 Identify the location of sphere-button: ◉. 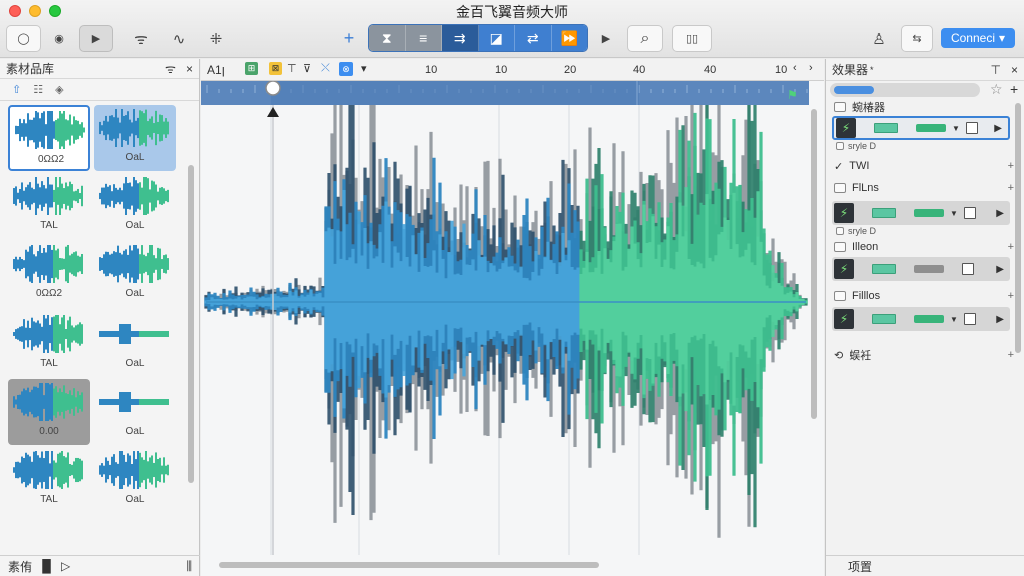
(59, 38).